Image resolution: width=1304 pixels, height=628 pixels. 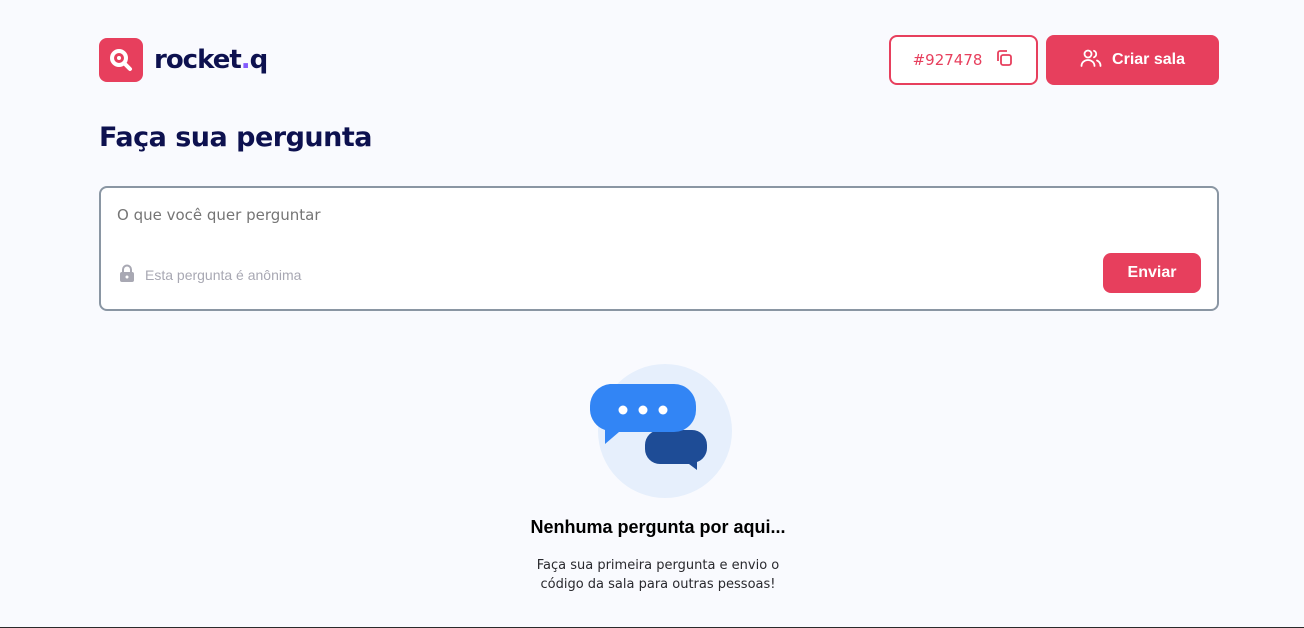 What do you see at coordinates (1091, 60) in the screenshot?
I see `users-icon` at bounding box center [1091, 60].